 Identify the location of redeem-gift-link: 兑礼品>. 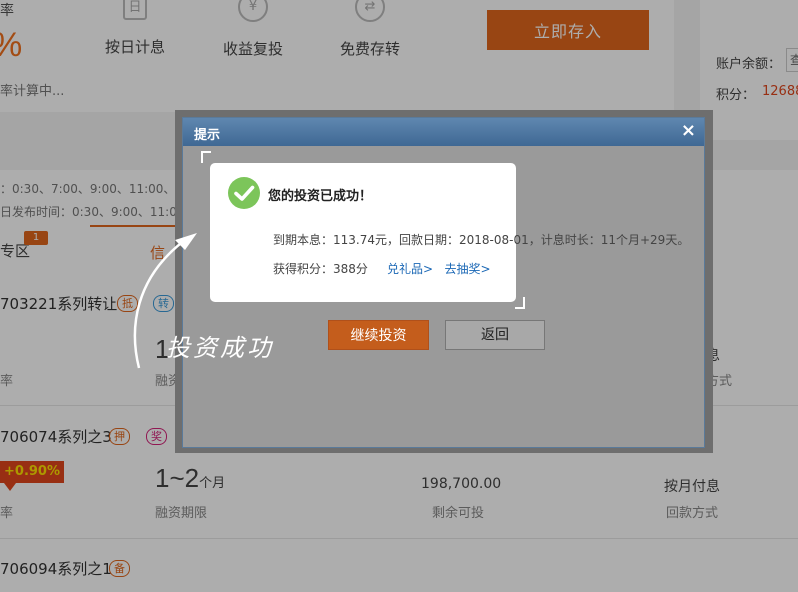
(410, 269).